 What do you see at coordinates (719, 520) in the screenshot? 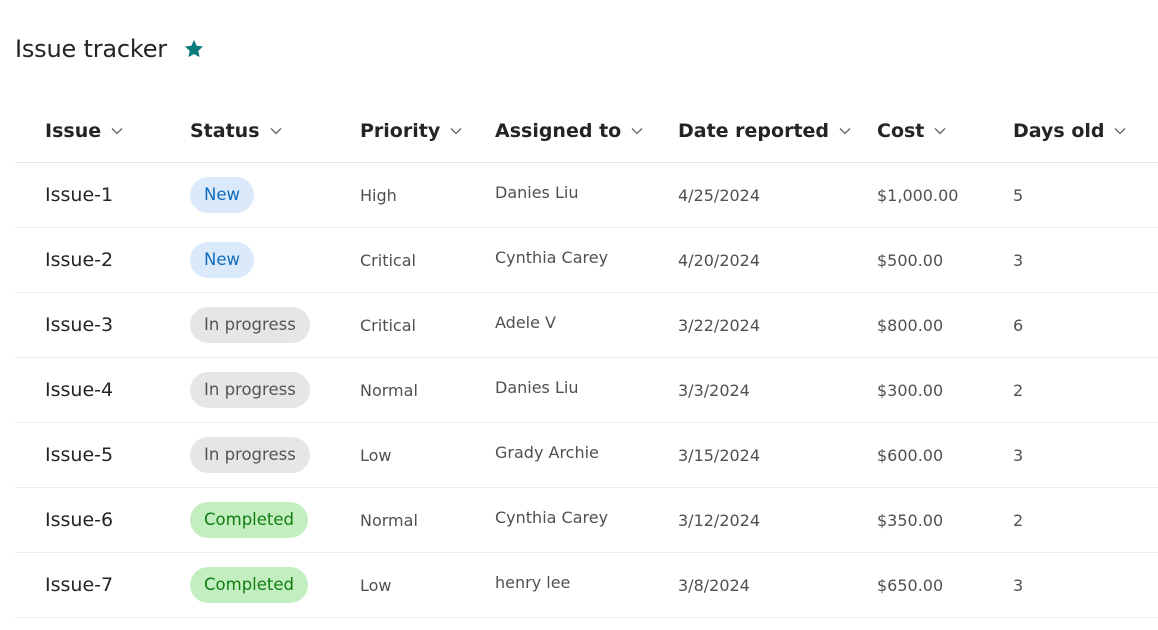
I see `date-reported-cell: 3/12/2024` at bounding box center [719, 520].